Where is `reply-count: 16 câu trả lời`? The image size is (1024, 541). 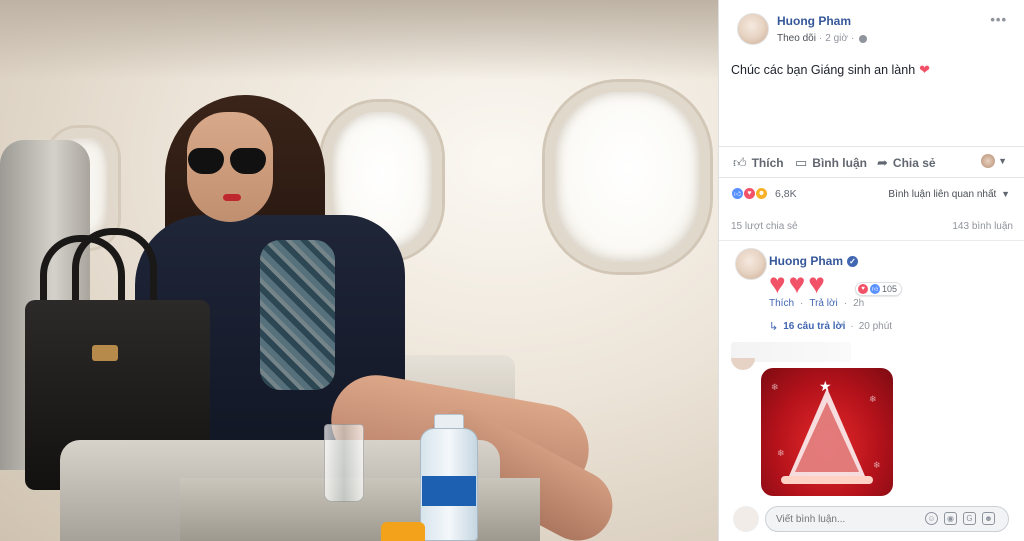 reply-count: 16 câu trả lời is located at coordinates (814, 326).